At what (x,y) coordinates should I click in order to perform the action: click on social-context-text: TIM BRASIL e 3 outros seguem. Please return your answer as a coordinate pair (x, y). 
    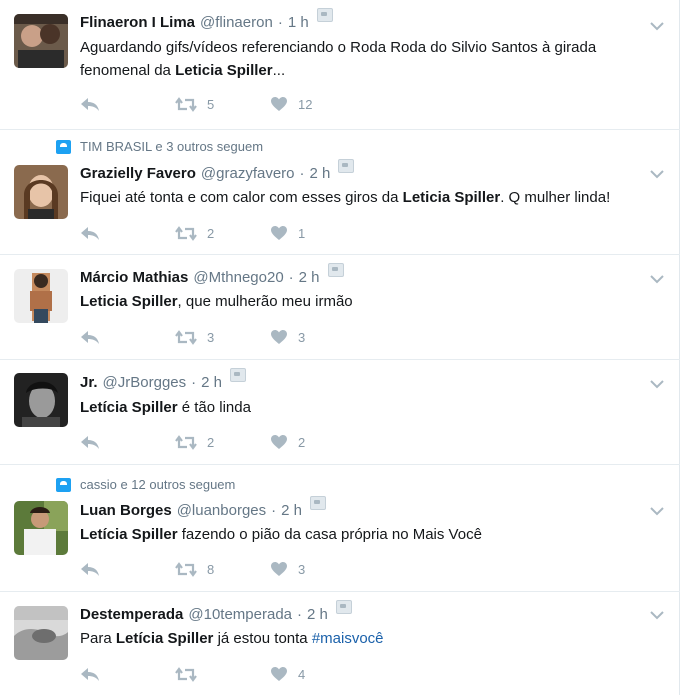
    Looking at the image, I should click on (172, 146).